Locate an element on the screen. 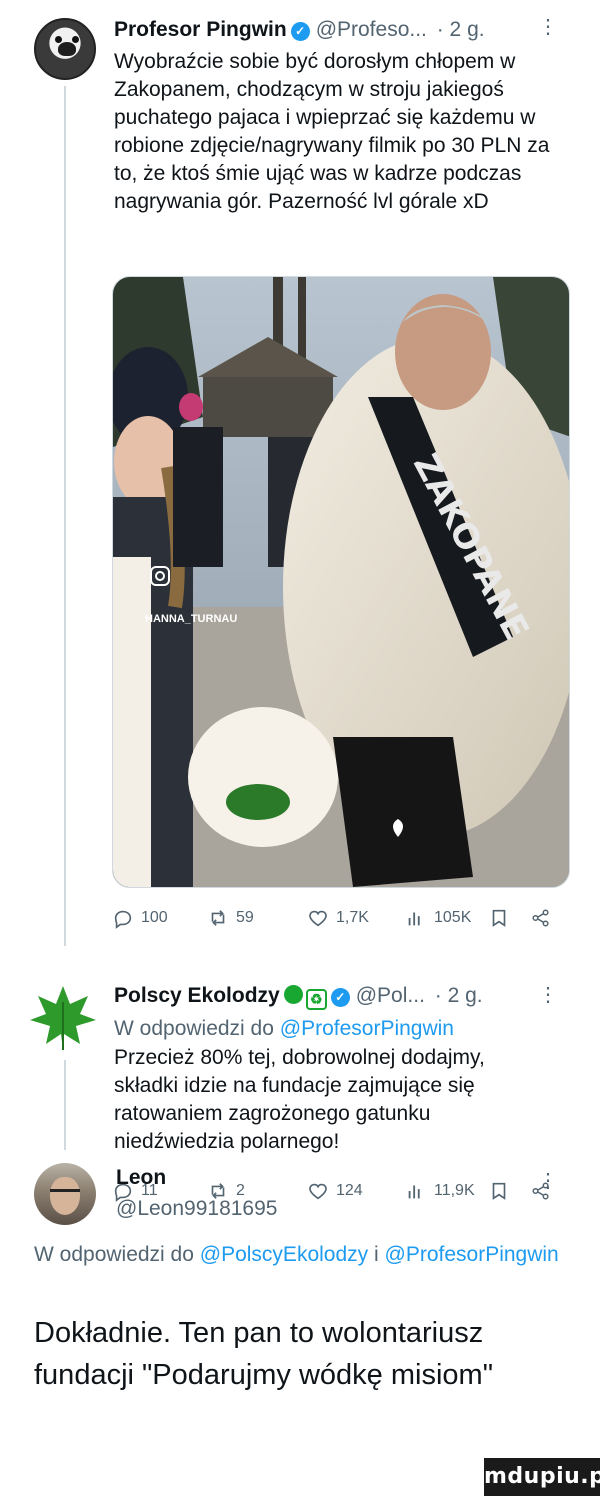 This screenshot has width=600, height=1496. repost-icon is located at coordinates (218, 918).